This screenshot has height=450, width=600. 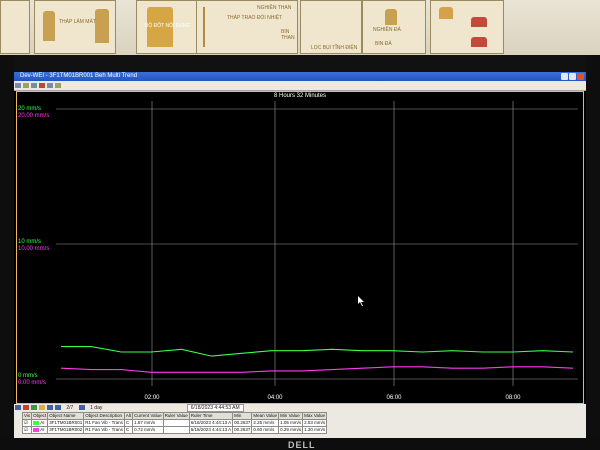 I want to click on column-header: Current Value, so click(x=148, y=416).